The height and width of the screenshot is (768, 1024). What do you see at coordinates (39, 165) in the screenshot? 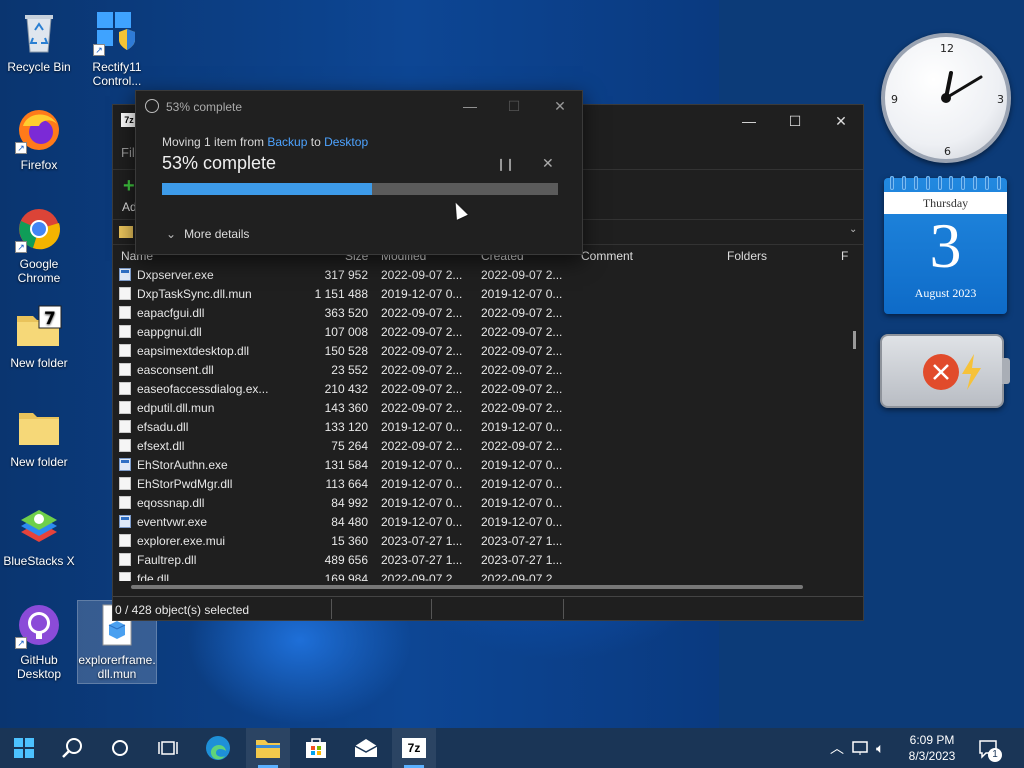
I see `desktop-icon-label: Firefox` at bounding box center [39, 165].